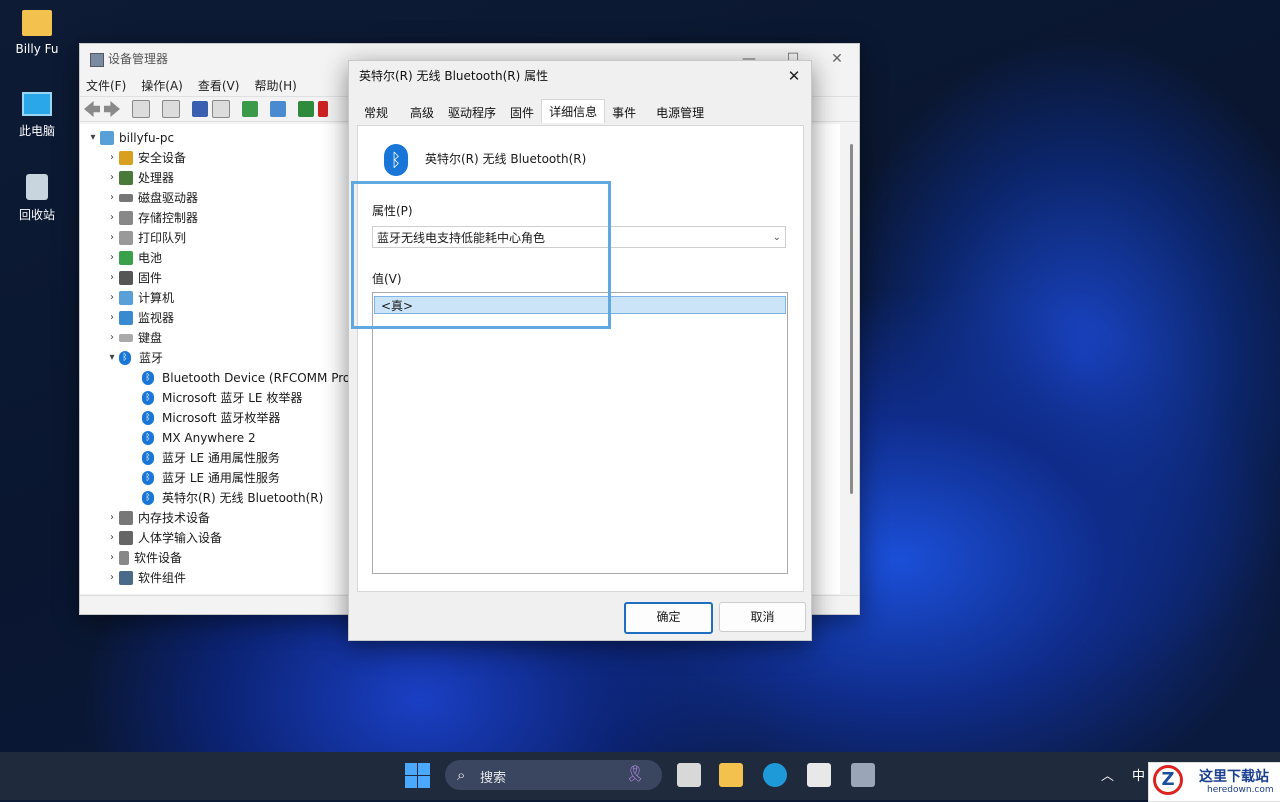 Image resolution: width=1280 pixels, height=802 pixels. I want to click on watermark: Z 这里下载站 heredown.com, so click(1214, 782).